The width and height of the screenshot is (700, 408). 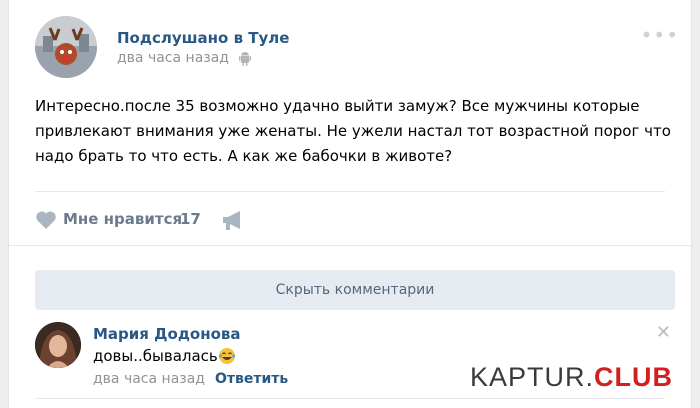 I want to click on group-avatar, so click(x=66, y=47).